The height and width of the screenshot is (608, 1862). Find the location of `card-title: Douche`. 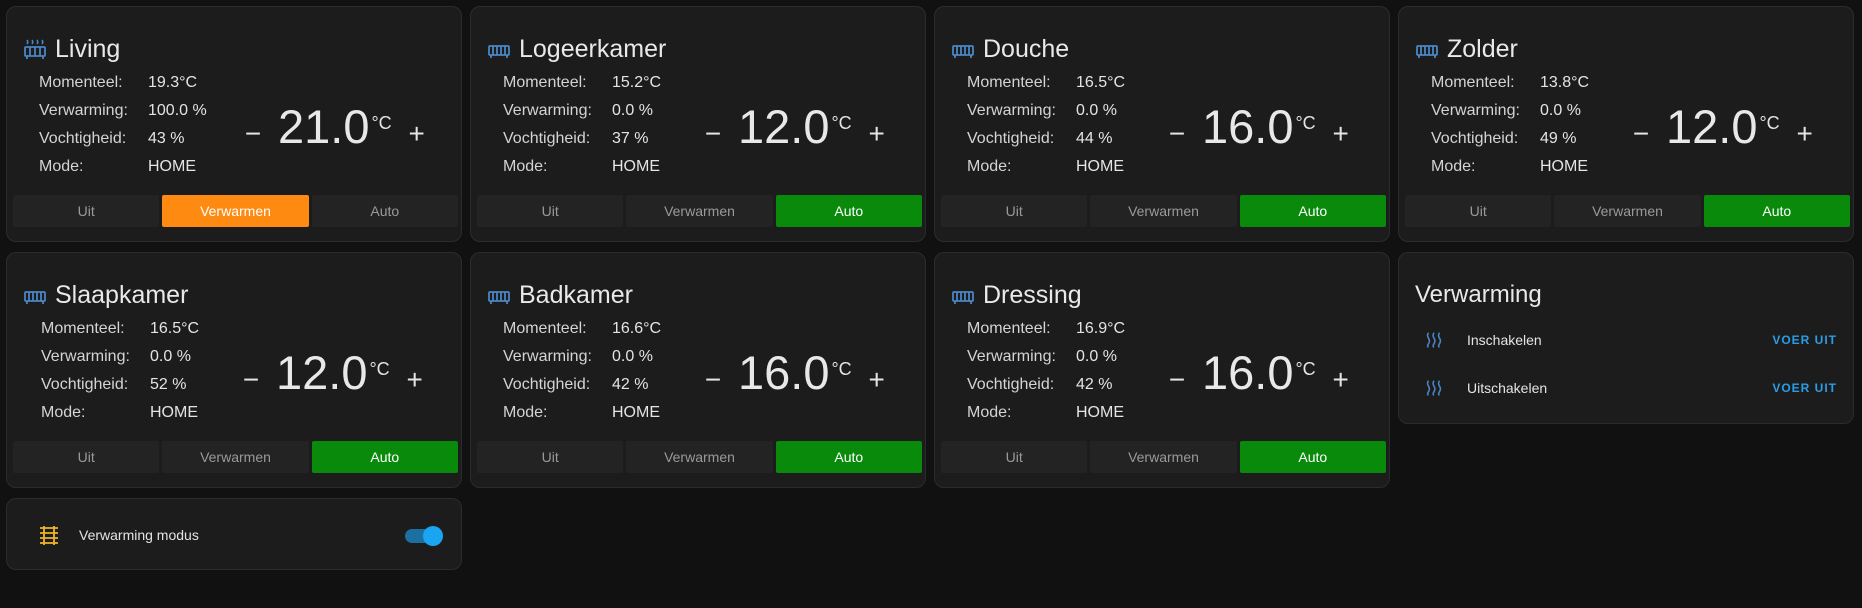

card-title: Douche is located at coordinates (1026, 49).